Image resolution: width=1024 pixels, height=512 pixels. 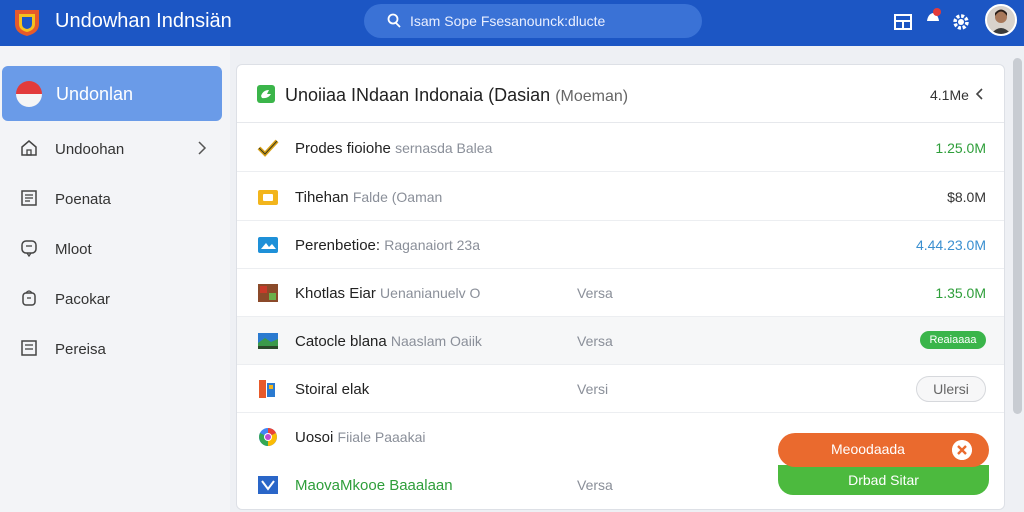 I want to click on sidebar-item-label: Pereisa, so click(x=80, y=349).